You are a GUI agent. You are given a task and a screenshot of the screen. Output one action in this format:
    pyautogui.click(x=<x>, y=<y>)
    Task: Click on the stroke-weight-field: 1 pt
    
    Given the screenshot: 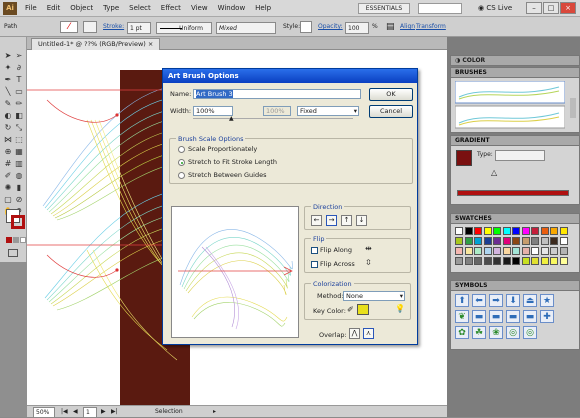 What is the action you would take?
    pyautogui.click(x=139, y=28)
    